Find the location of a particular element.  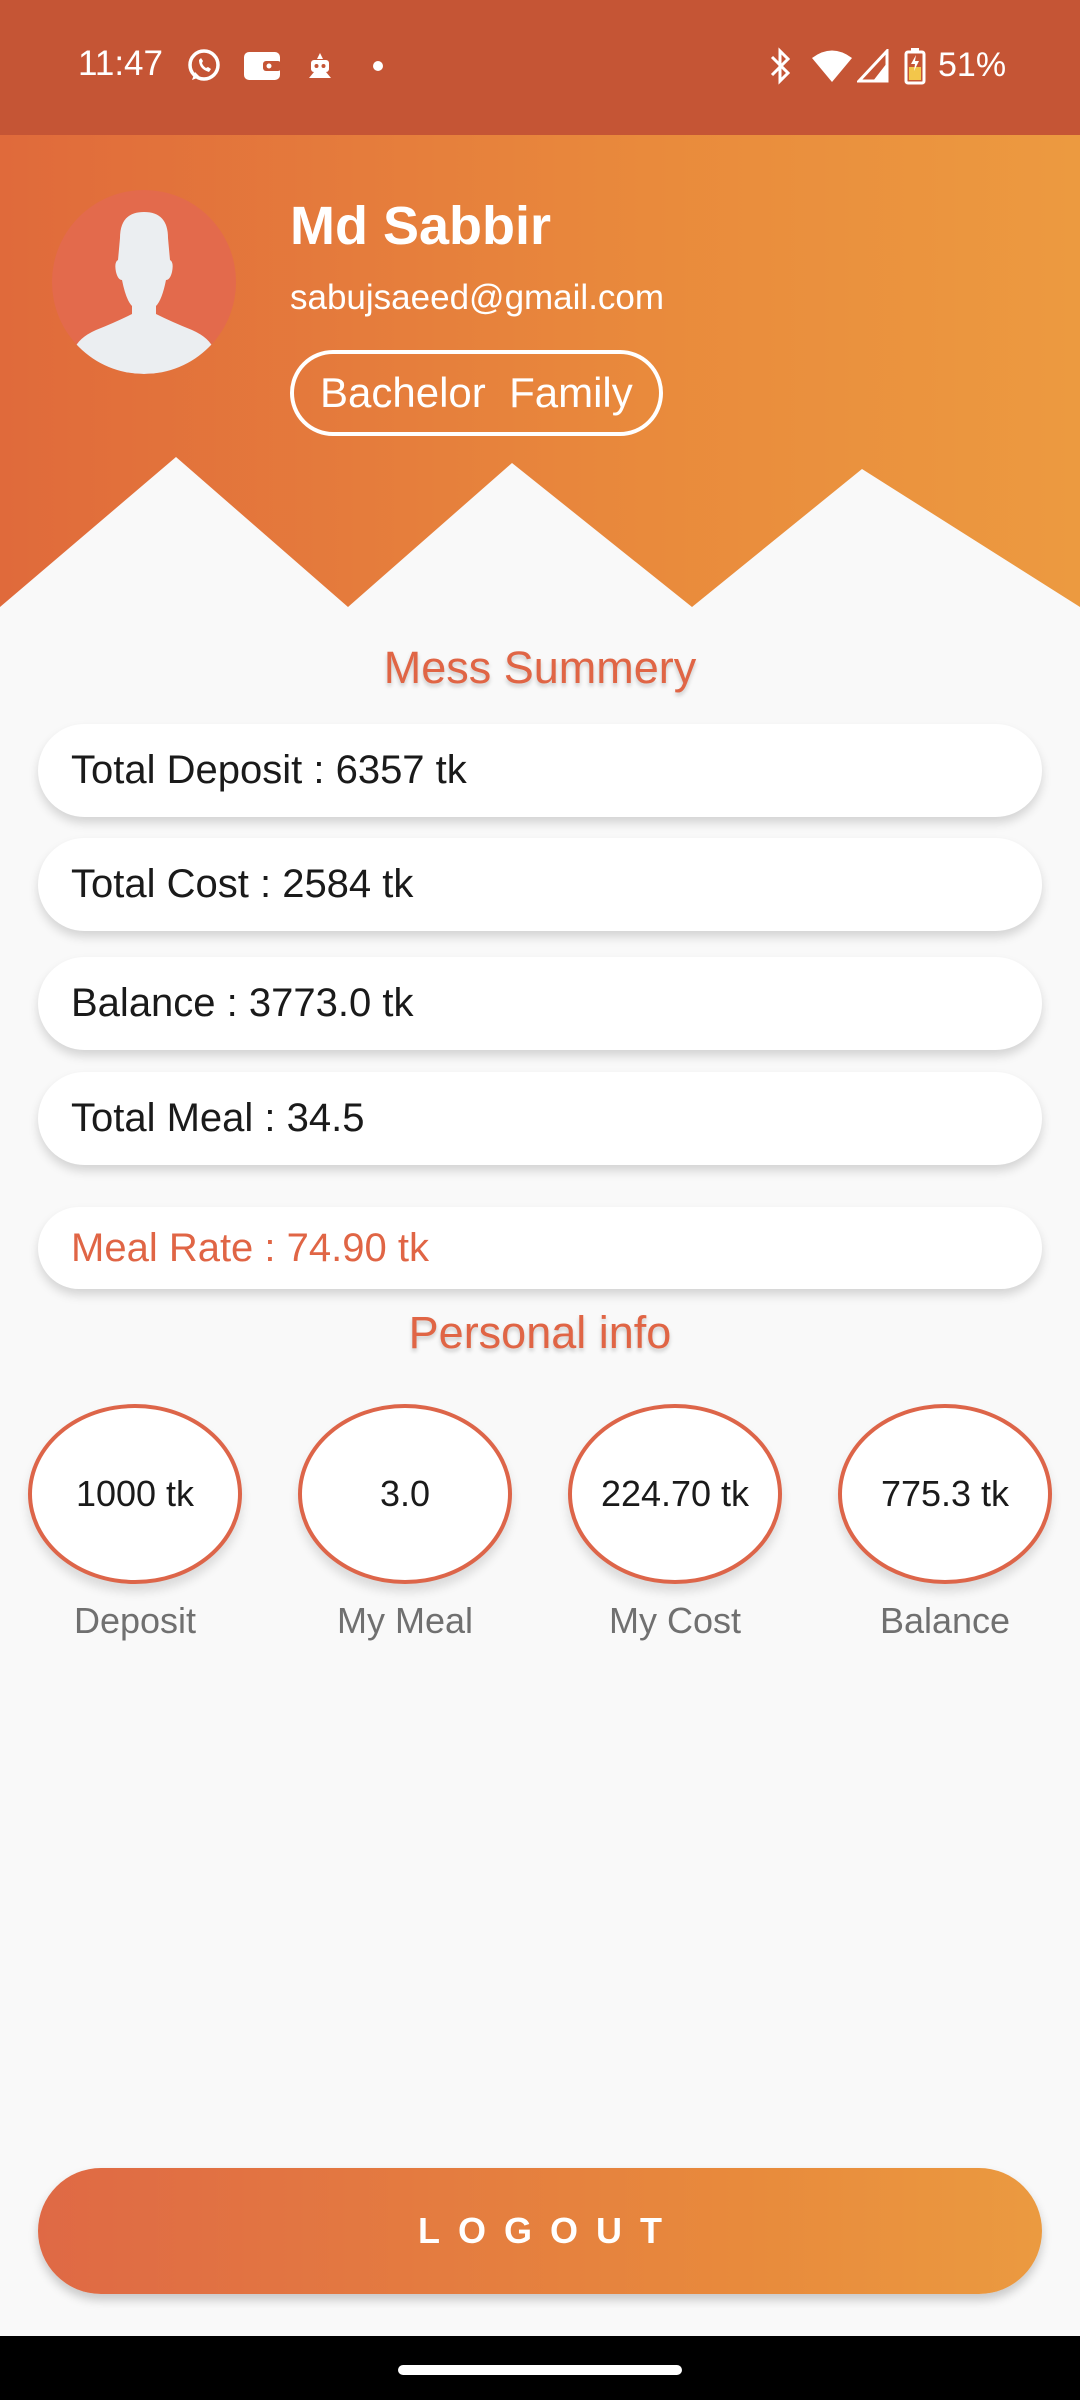

my-cost-label: My Cost is located at coordinates (674, 1620).